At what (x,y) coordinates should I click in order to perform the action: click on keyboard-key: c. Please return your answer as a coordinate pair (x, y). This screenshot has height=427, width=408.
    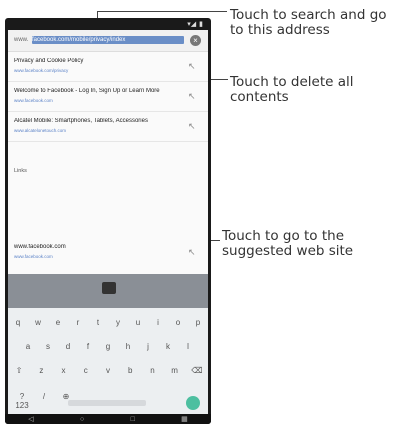
    Looking at the image, I should click on (86, 370).